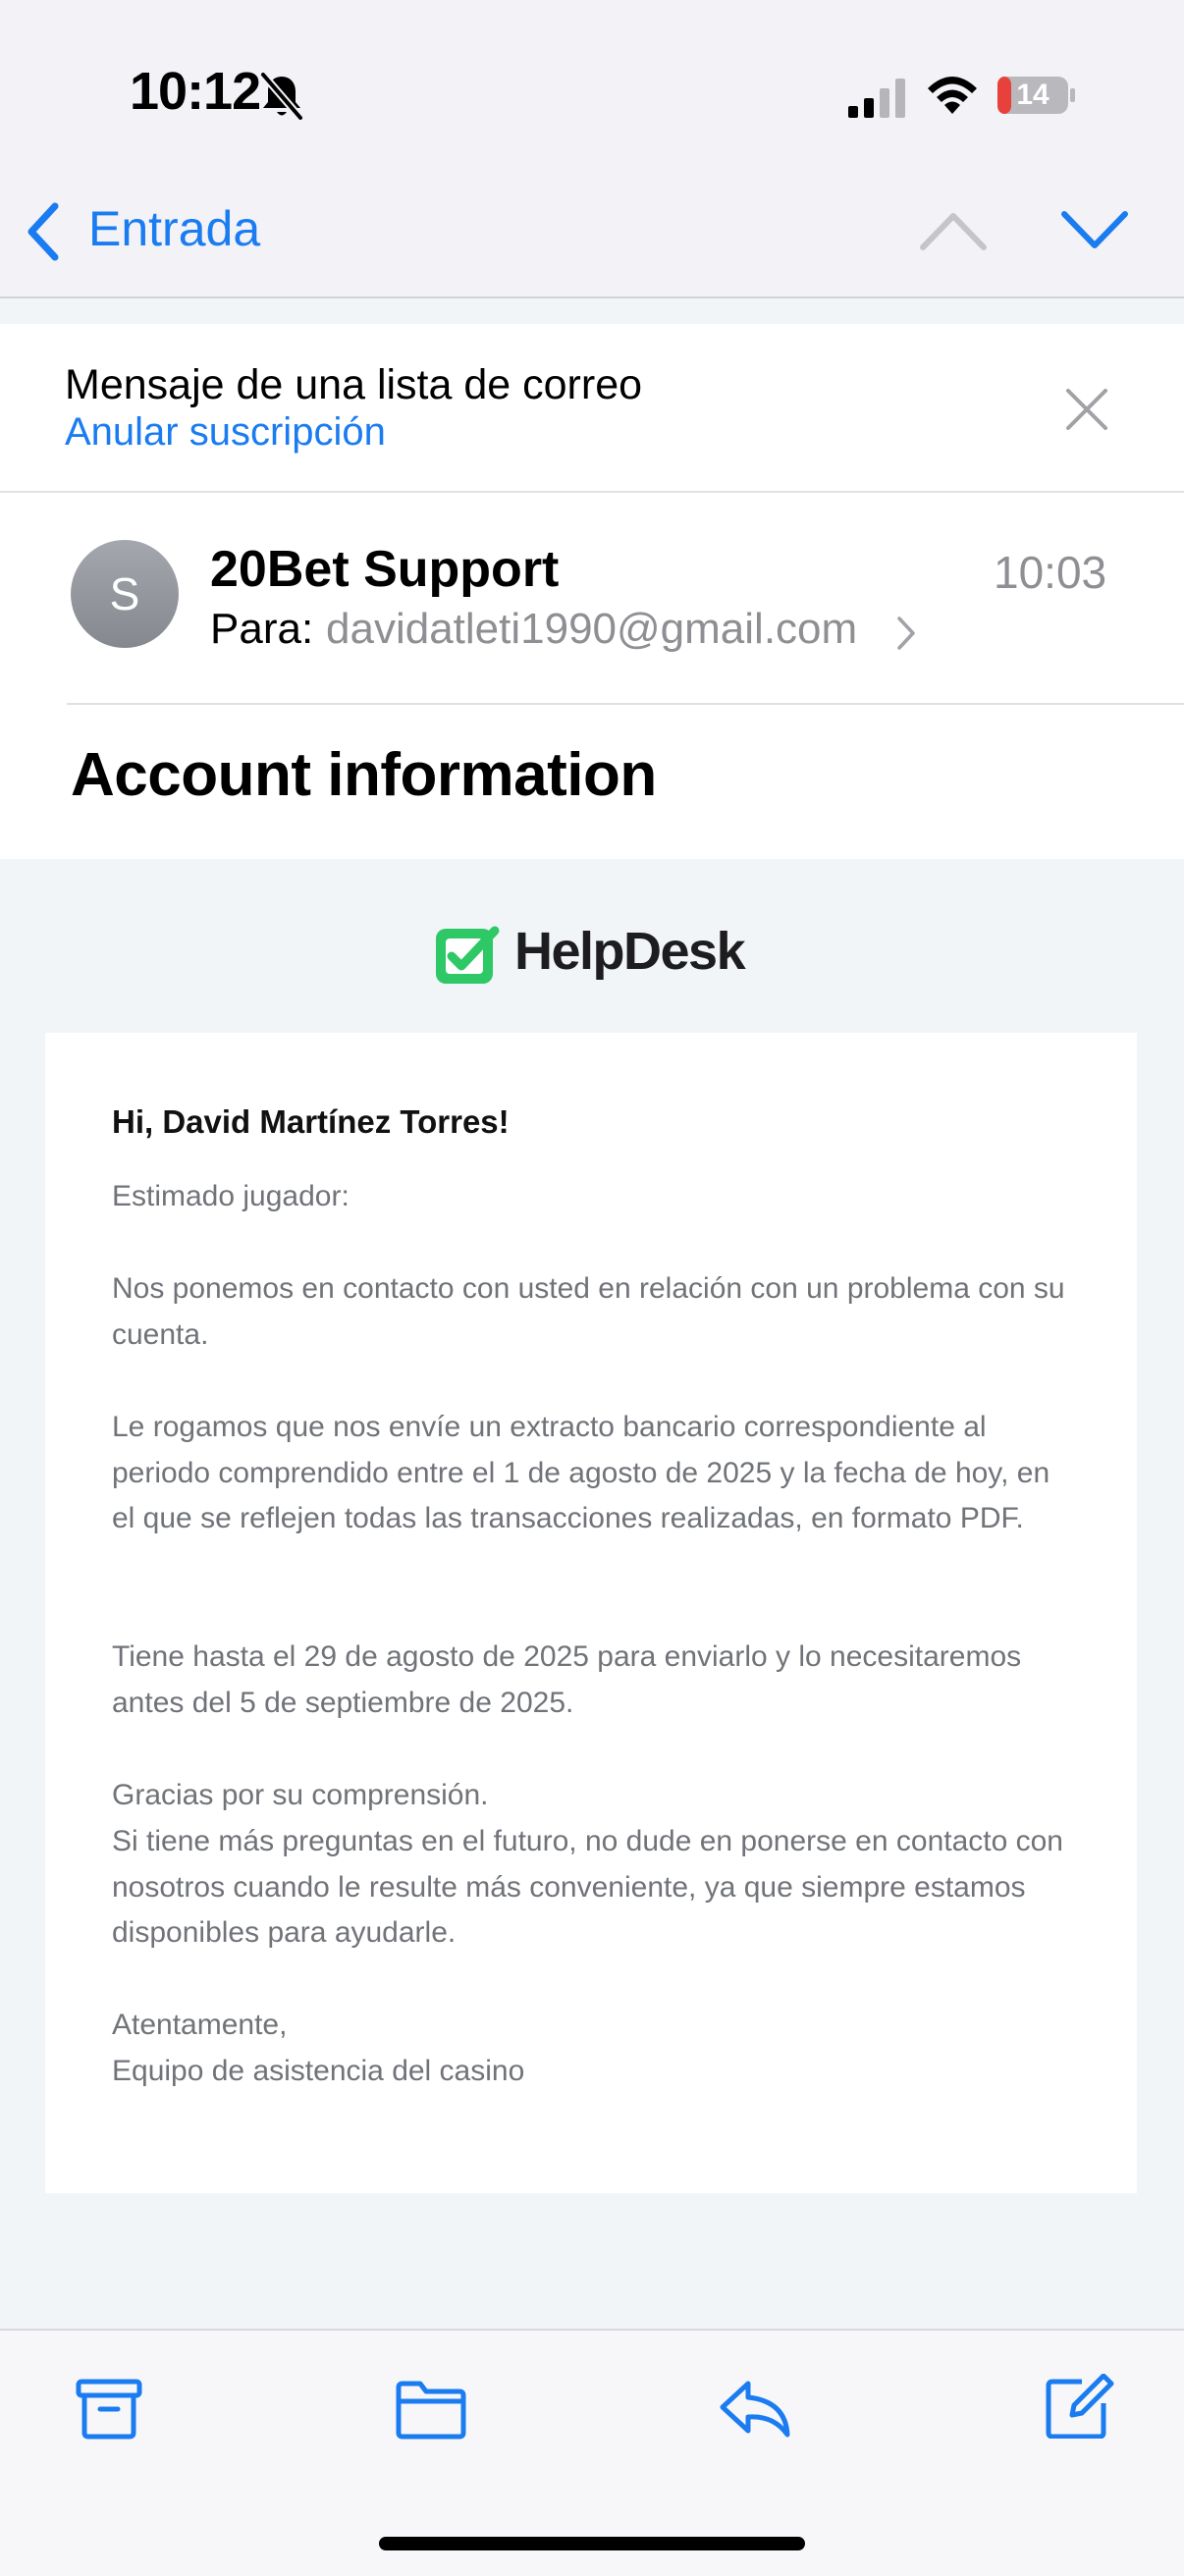 Image resolution: width=1184 pixels, height=2576 pixels. What do you see at coordinates (200, 2025) in the screenshot?
I see `email-closing: Atentamente,` at bounding box center [200, 2025].